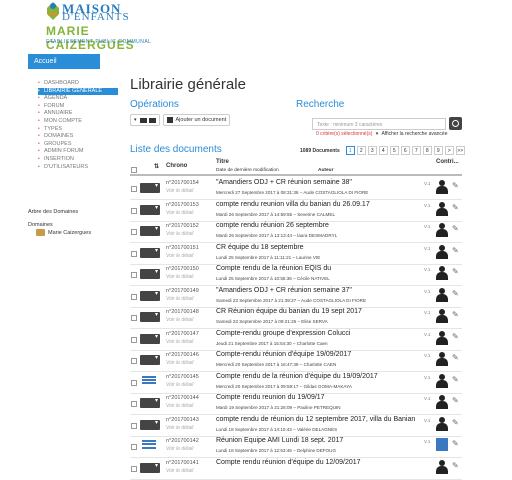 The image size is (512, 480). I want to click on col-date: Date de dernière modification, so click(247, 170).